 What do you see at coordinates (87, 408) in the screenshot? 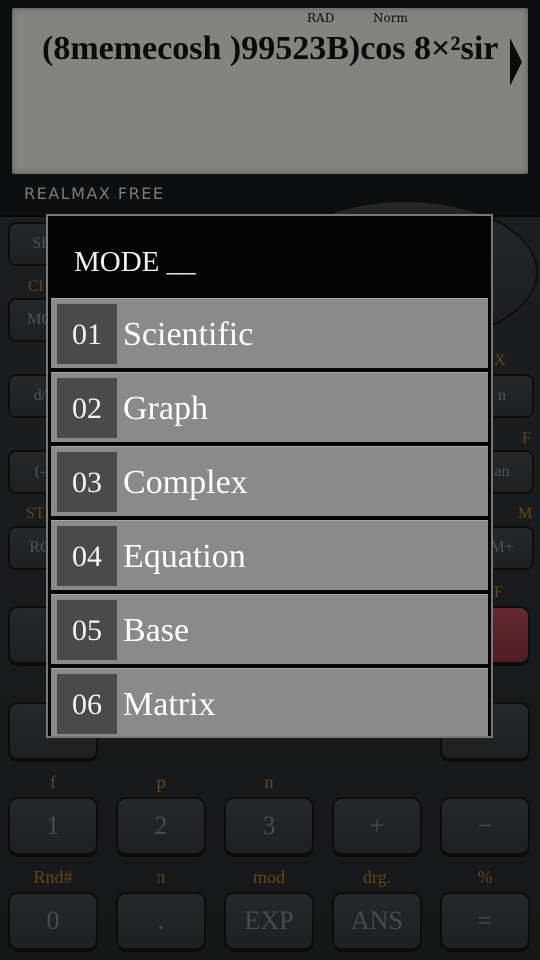
I see `mode-number: 02` at bounding box center [87, 408].